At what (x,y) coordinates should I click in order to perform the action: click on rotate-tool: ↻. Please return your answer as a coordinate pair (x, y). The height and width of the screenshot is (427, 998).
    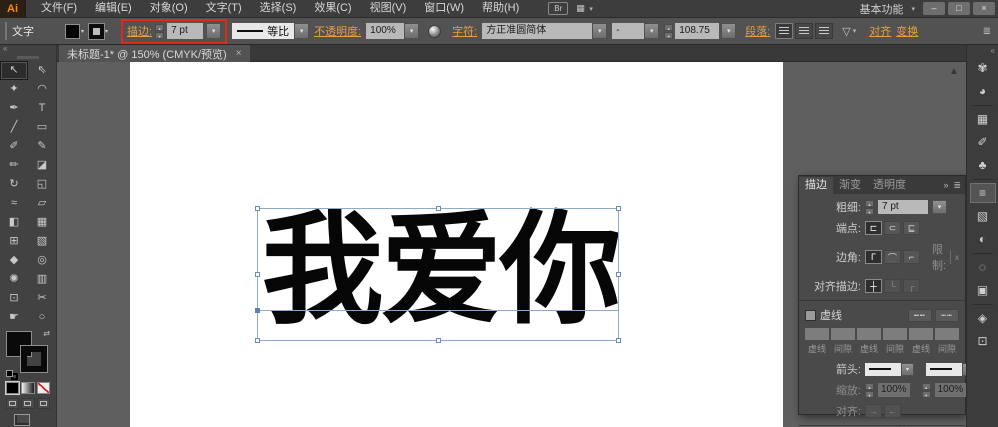
    Looking at the image, I should click on (14, 184).